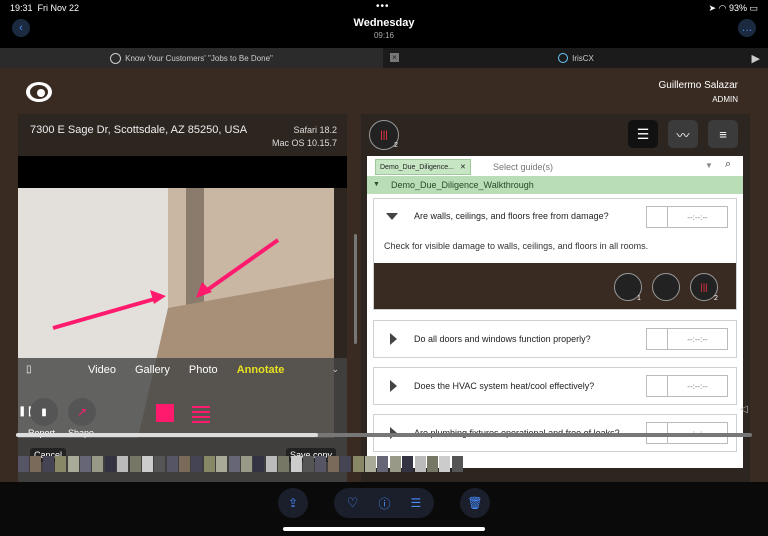 The height and width of the screenshot is (536, 768). What do you see at coordinates (392, 216) in the screenshot?
I see `collapse-icon` at bounding box center [392, 216].